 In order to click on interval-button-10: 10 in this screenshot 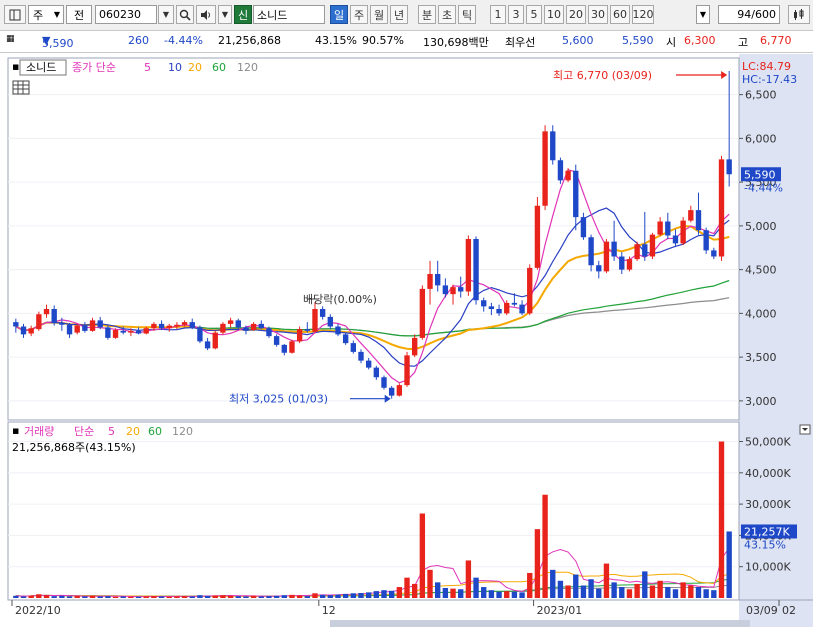, I will do `click(554, 14)`.